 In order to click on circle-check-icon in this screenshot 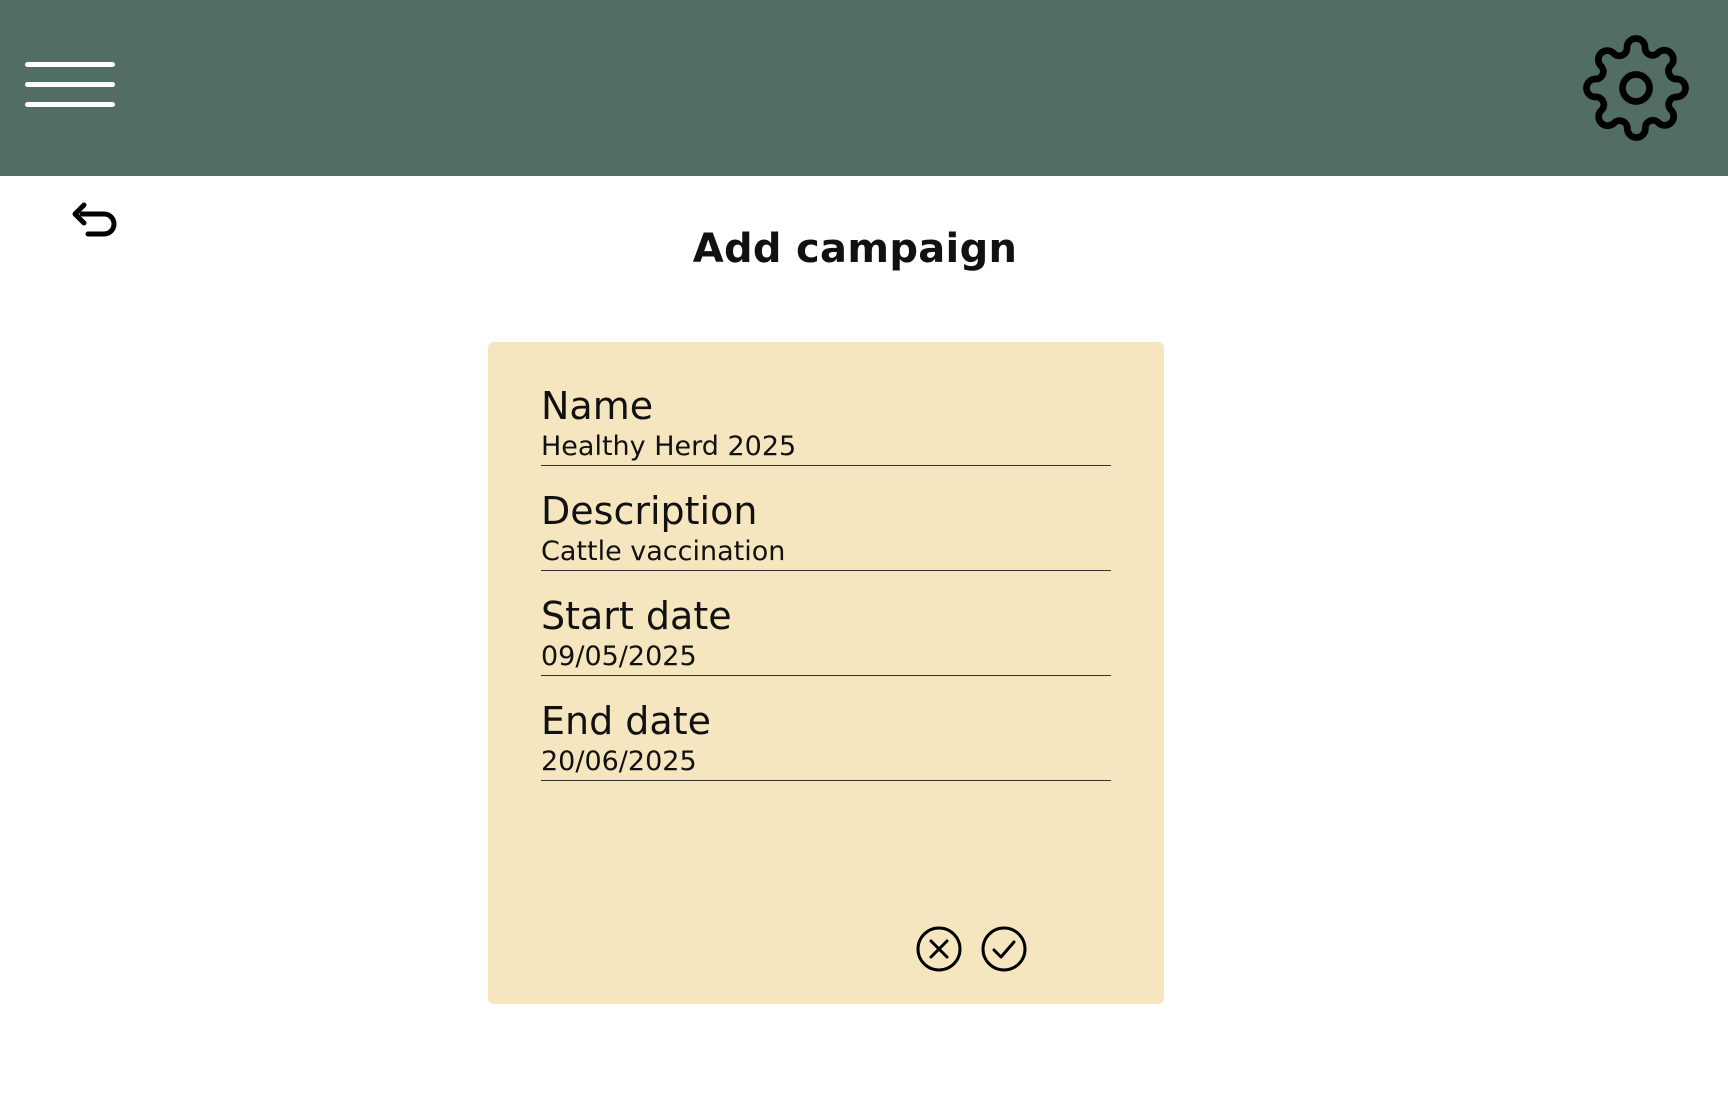, I will do `click(1004, 949)`.